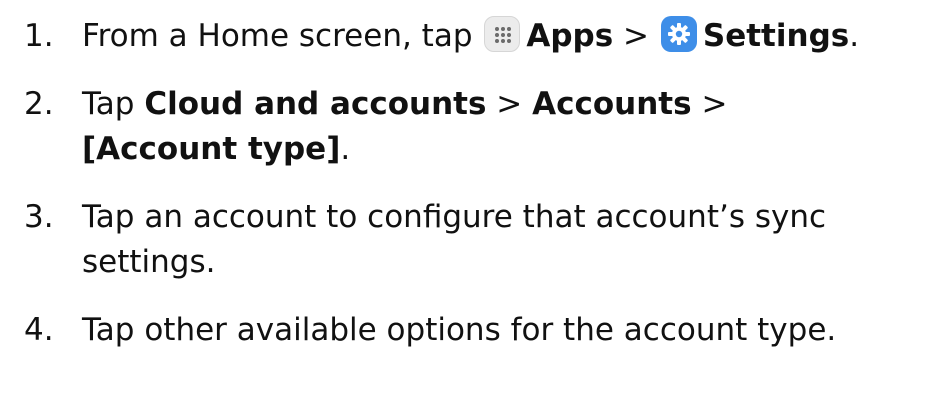 The image size is (947, 402). What do you see at coordinates (678, 34) in the screenshot?
I see `settings-gear-icon` at bounding box center [678, 34].